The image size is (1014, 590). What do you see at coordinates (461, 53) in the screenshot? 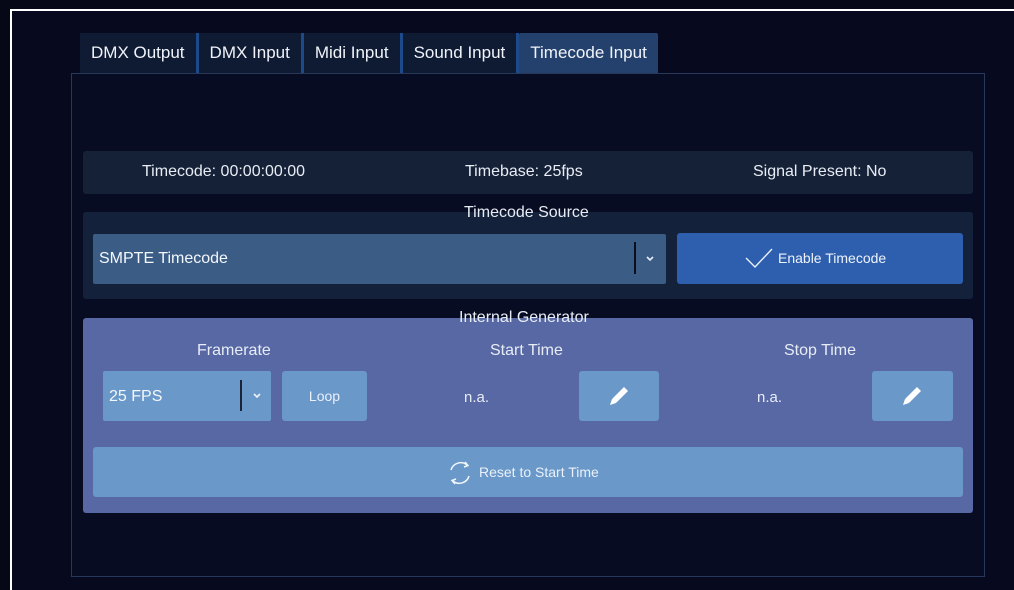
I see `tab-sound-input: Sound Input` at bounding box center [461, 53].